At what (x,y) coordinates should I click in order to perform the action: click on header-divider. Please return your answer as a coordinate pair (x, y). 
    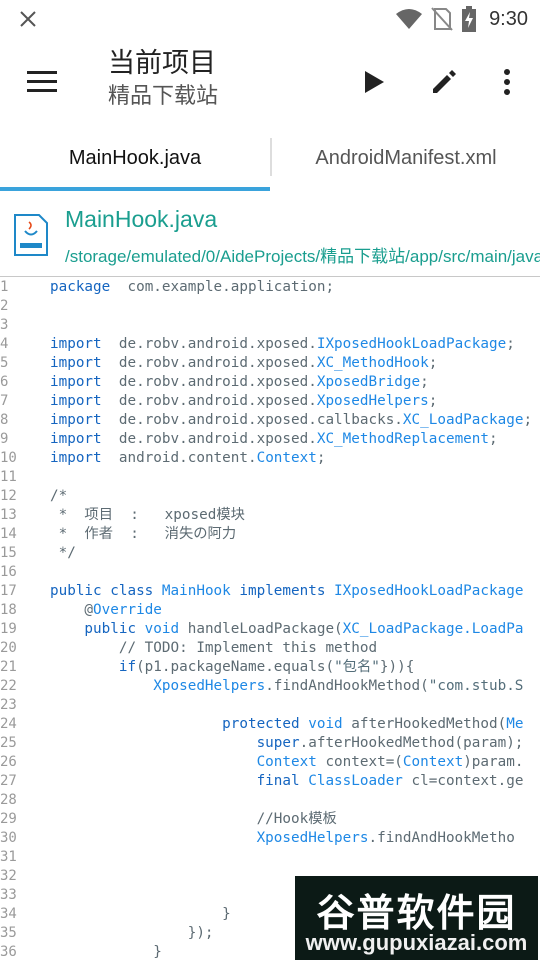
    Looking at the image, I should click on (270, 276).